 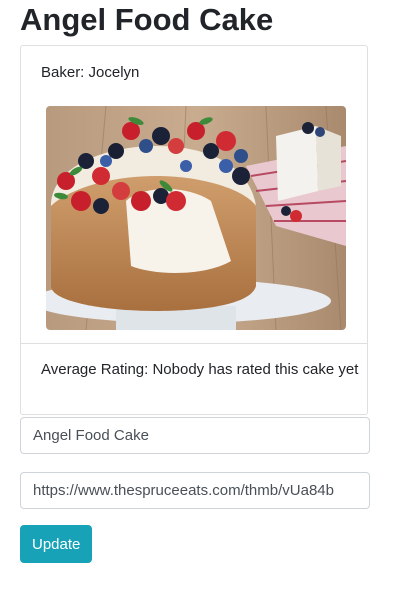 What do you see at coordinates (147, 19) in the screenshot?
I see `page-title: Angel Food Cake` at bounding box center [147, 19].